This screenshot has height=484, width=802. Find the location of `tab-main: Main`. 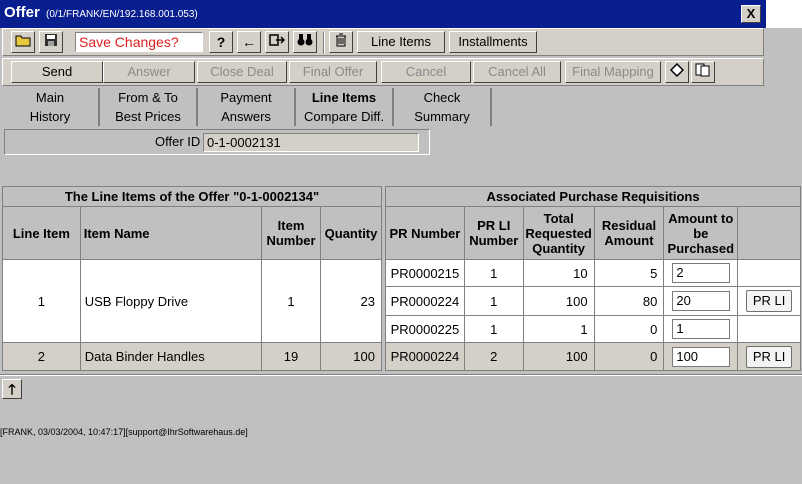

tab-main: Main is located at coordinates (51, 97).